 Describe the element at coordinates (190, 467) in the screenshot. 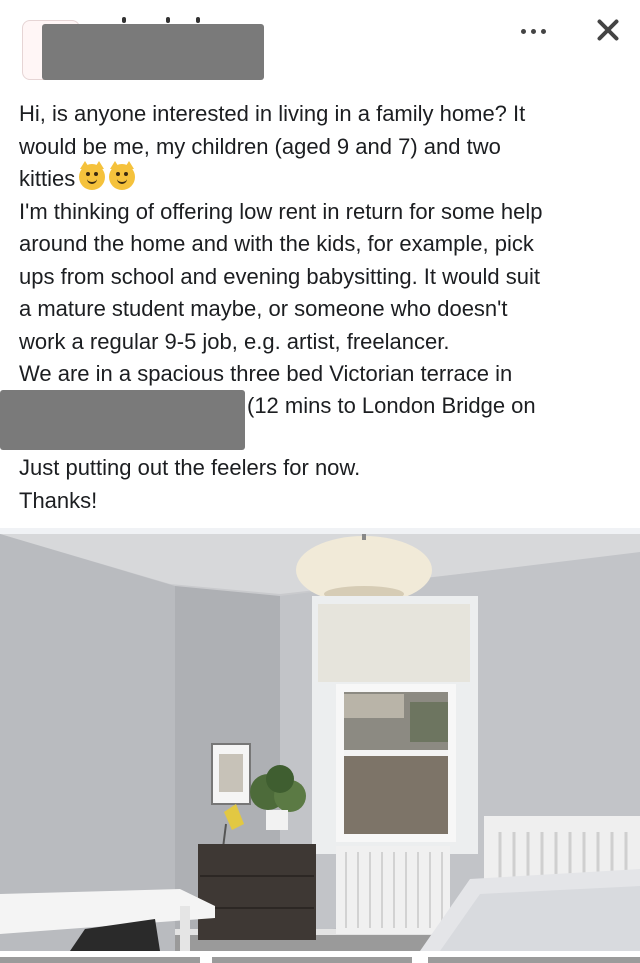

I see `post-line: Just putting out the feelers for now.` at that location.